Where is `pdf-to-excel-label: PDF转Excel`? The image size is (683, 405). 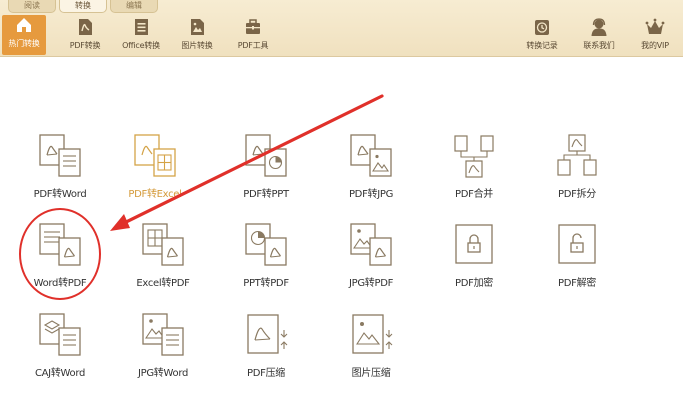
pdf-to-excel-label: PDF转Excel is located at coordinates (155, 194).